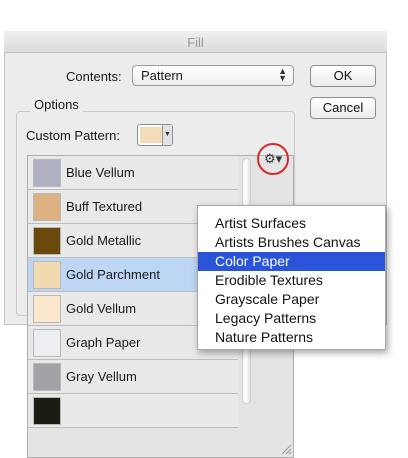 The image size is (408, 458). I want to click on gear-menu-button: ⚙▾, so click(273, 159).